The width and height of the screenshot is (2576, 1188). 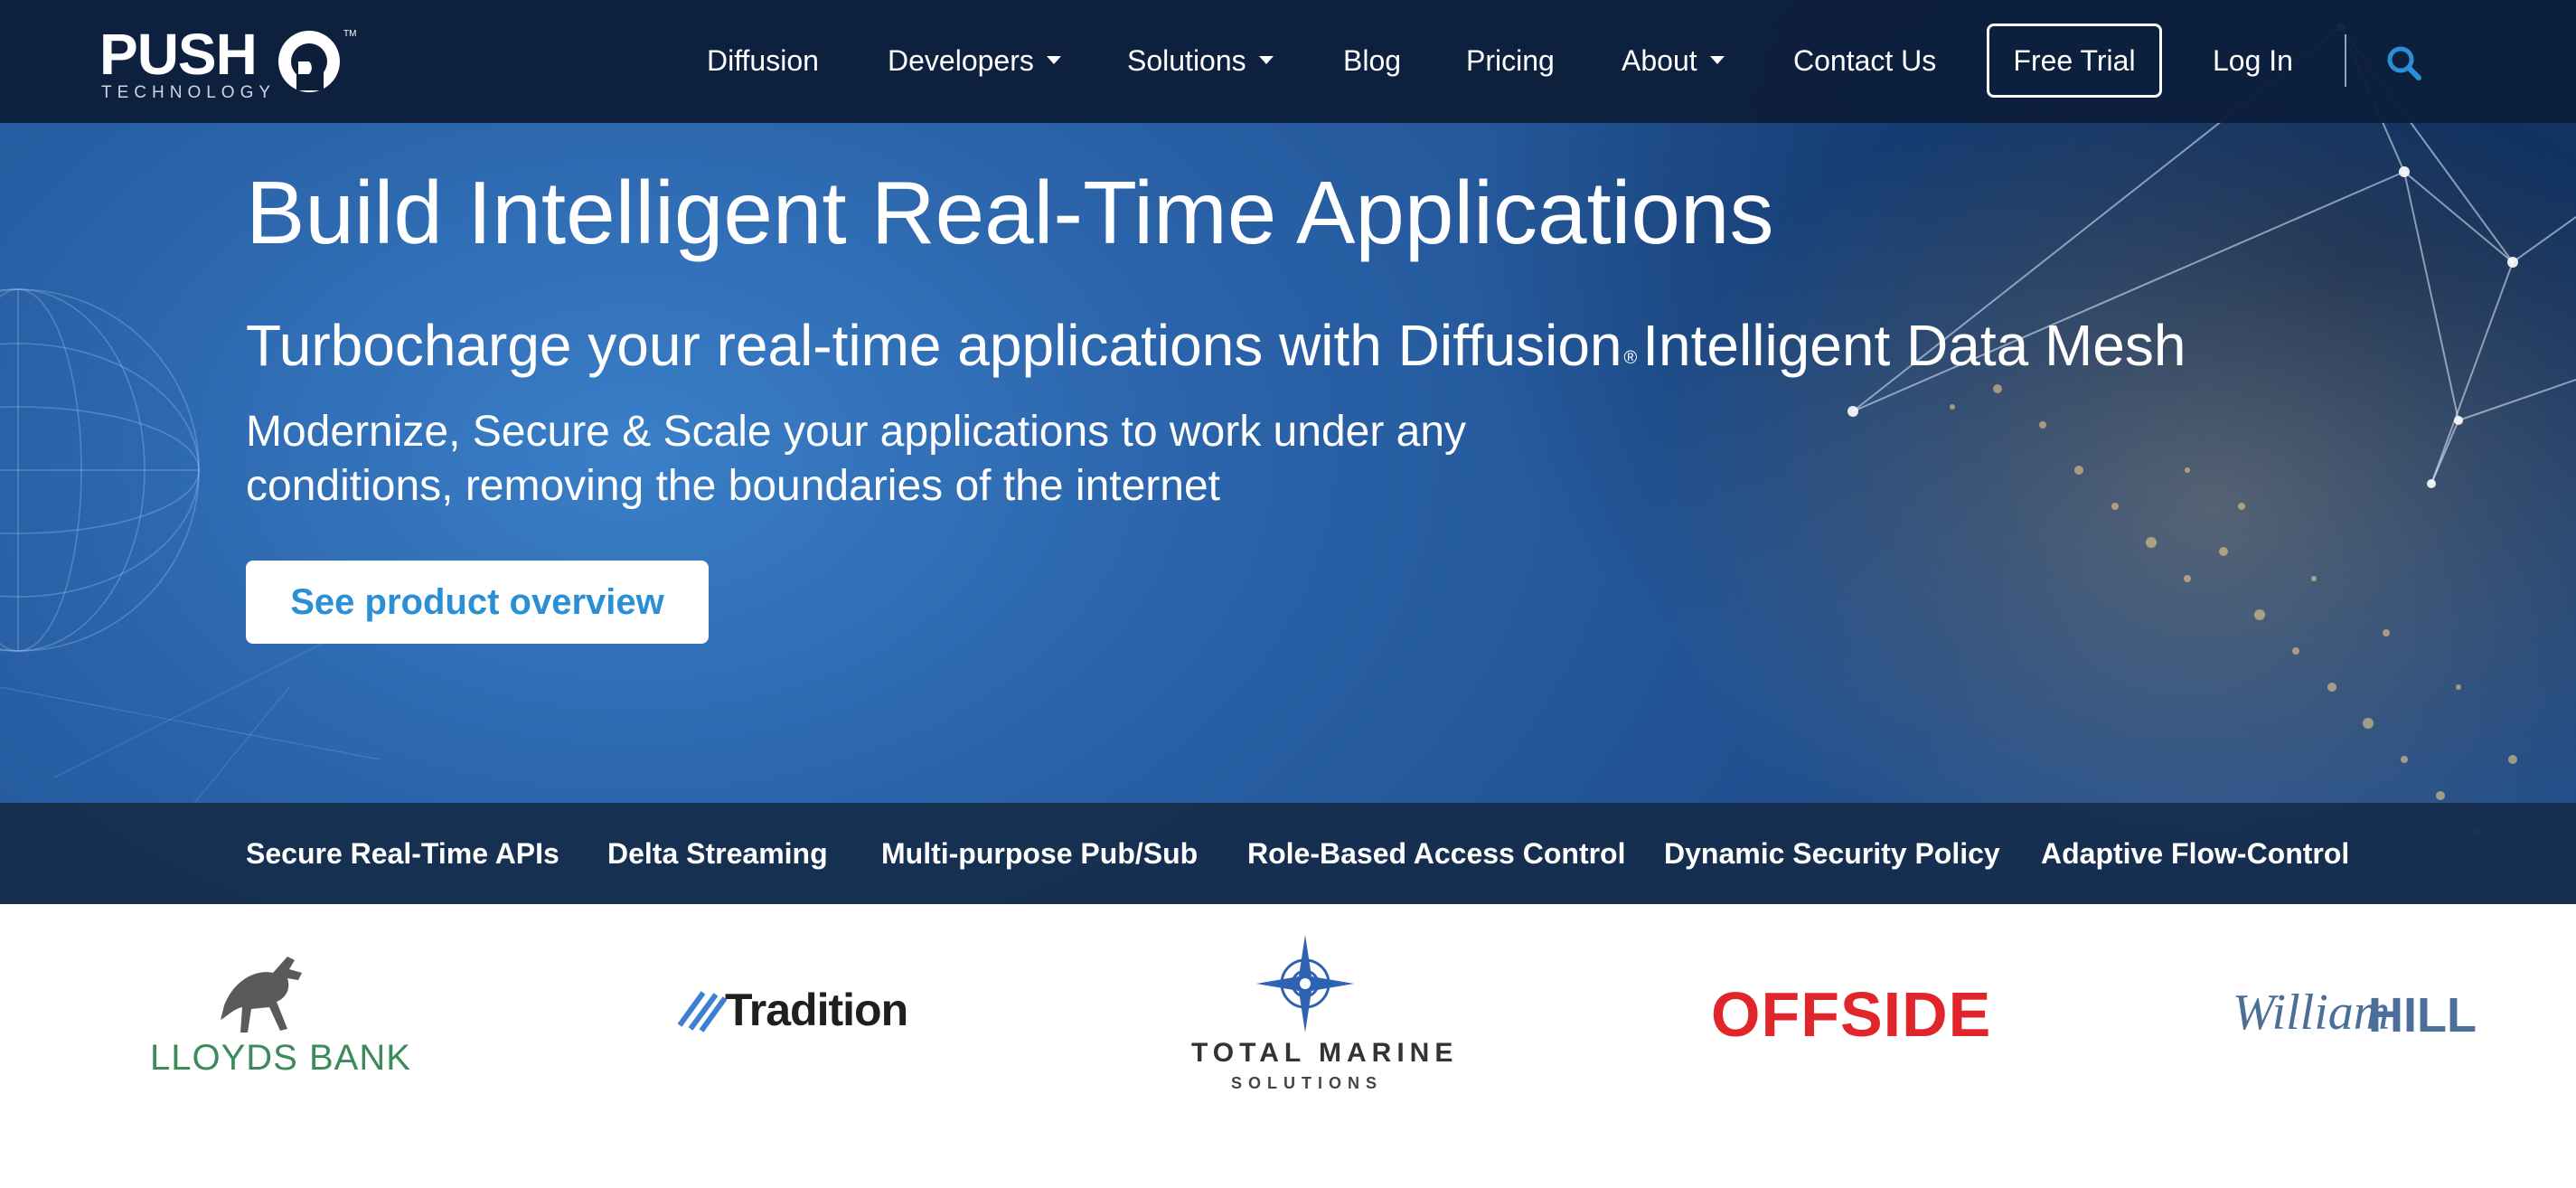 What do you see at coordinates (349, 34) in the screenshot?
I see `trademark-mark: TM` at bounding box center [349, 34].